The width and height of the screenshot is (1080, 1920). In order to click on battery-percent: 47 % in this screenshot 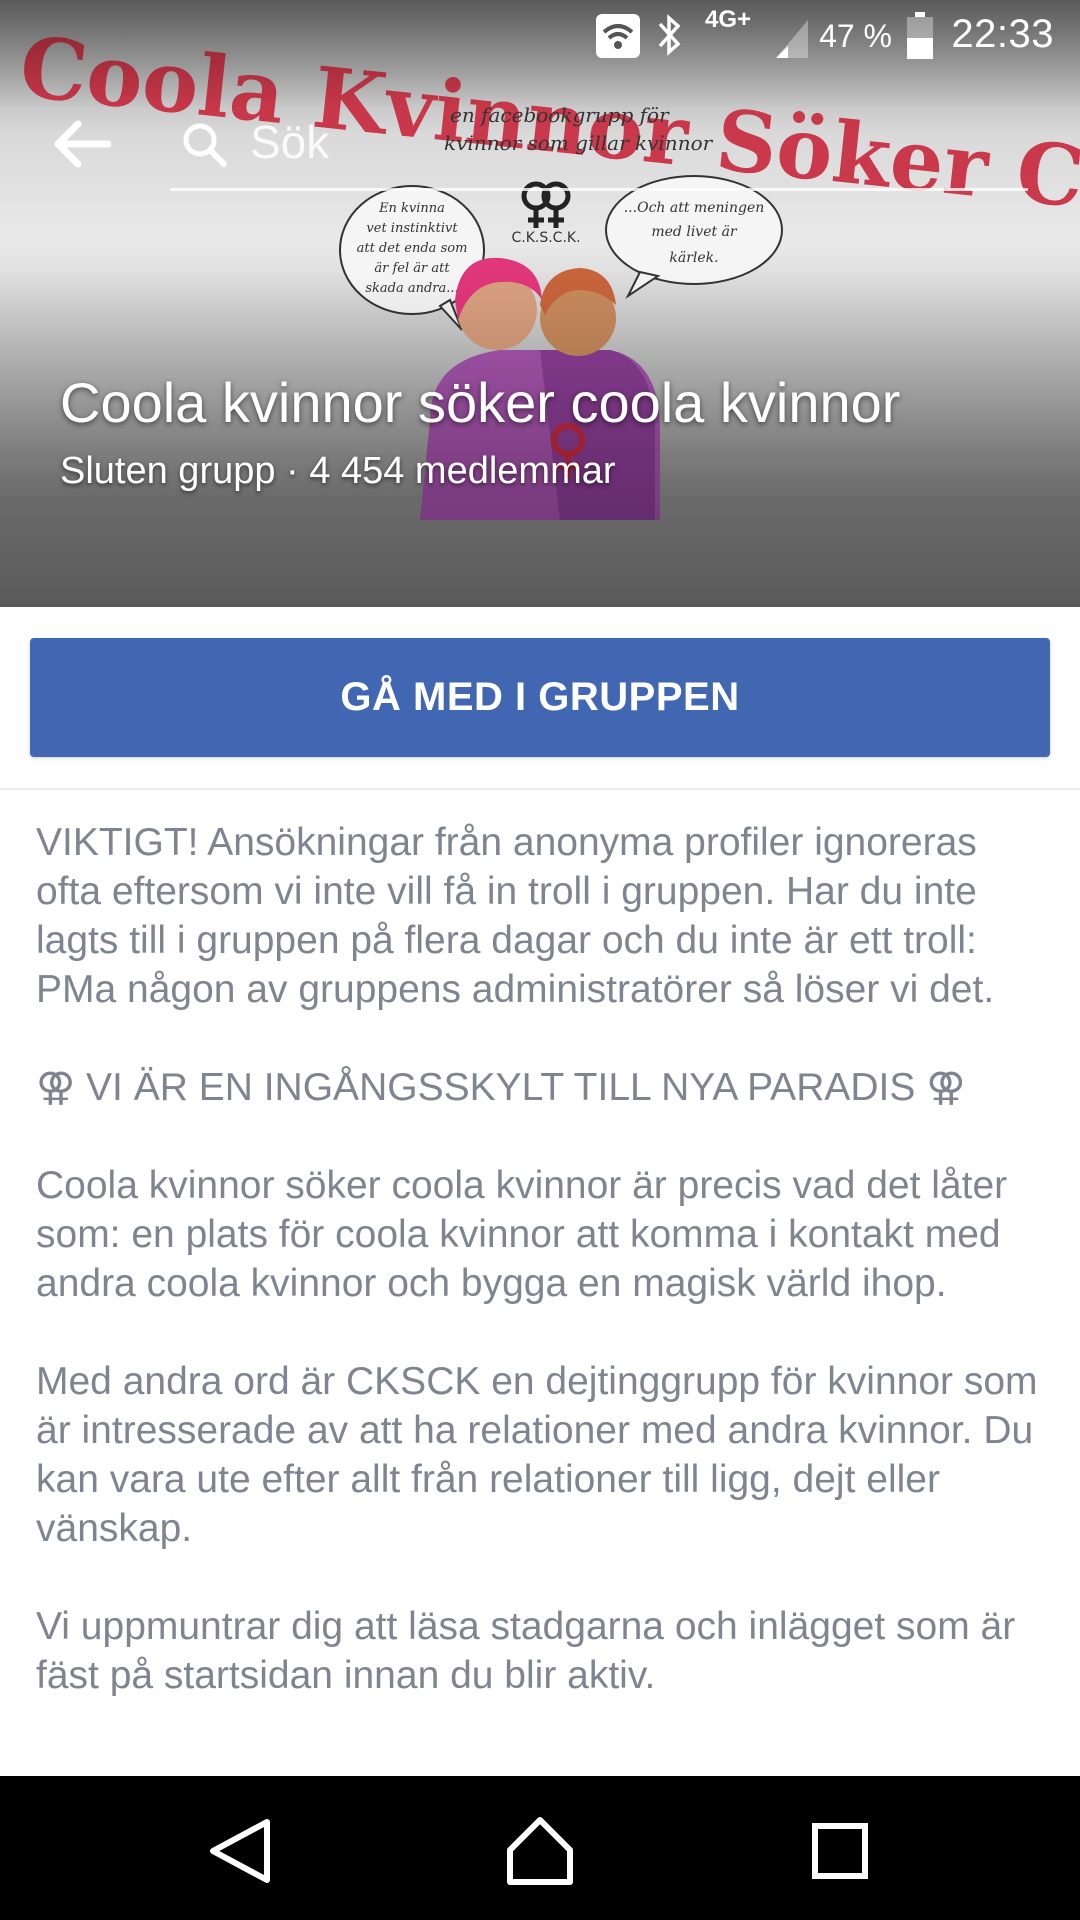, I will do `click(855, 36)`.